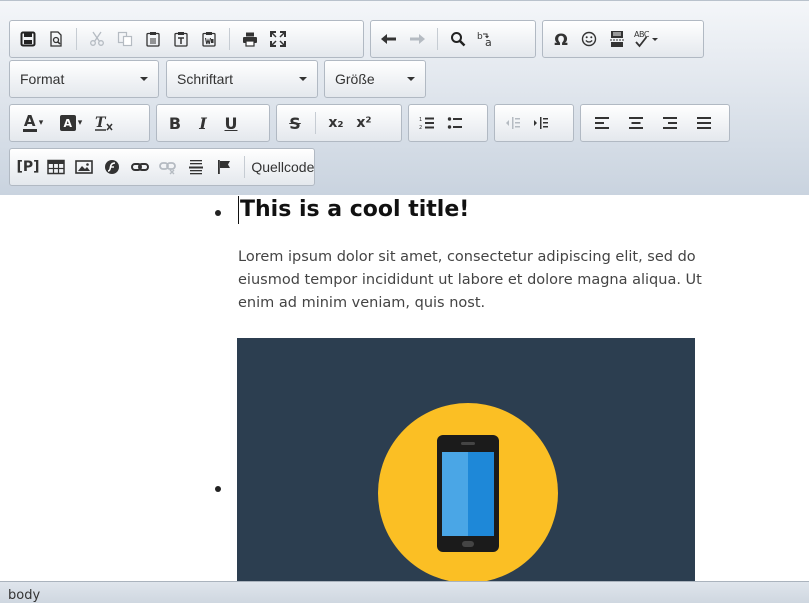 Image resolution: width=809 pixels, height=605 pixels. I want to click on anchor-button, so click(224, 167).